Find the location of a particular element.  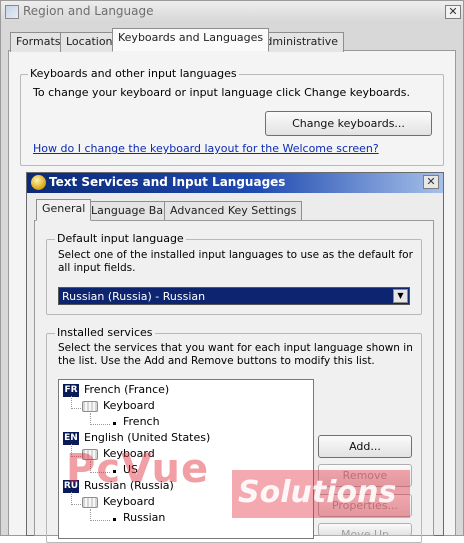

dialog-title-bar: Text Services and Input Languages ✕ is located at coordinates (235, 183).